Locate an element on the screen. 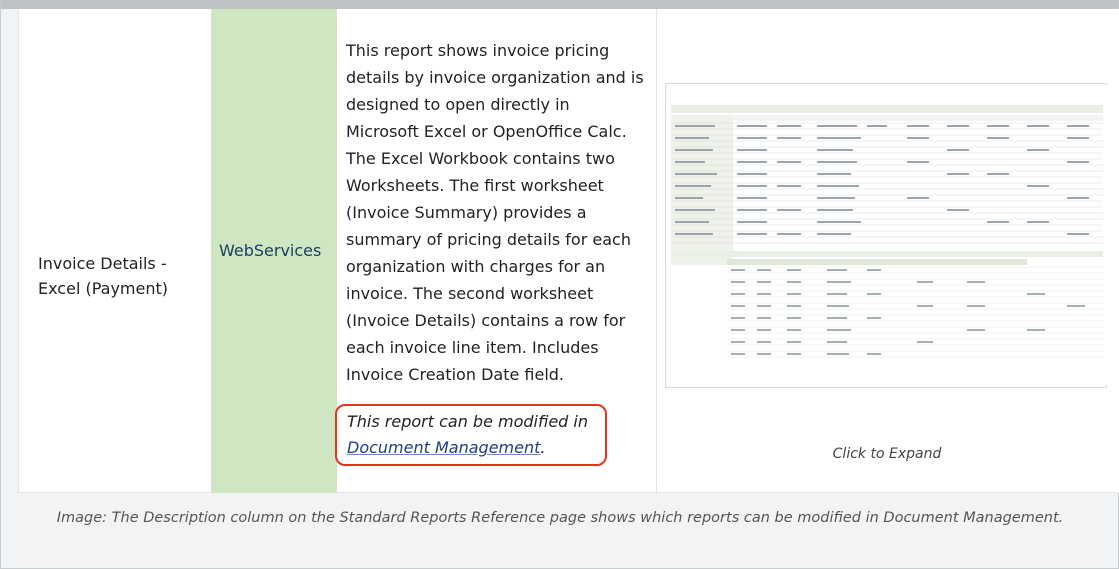  column-divider is located at coordinates (656, 251).